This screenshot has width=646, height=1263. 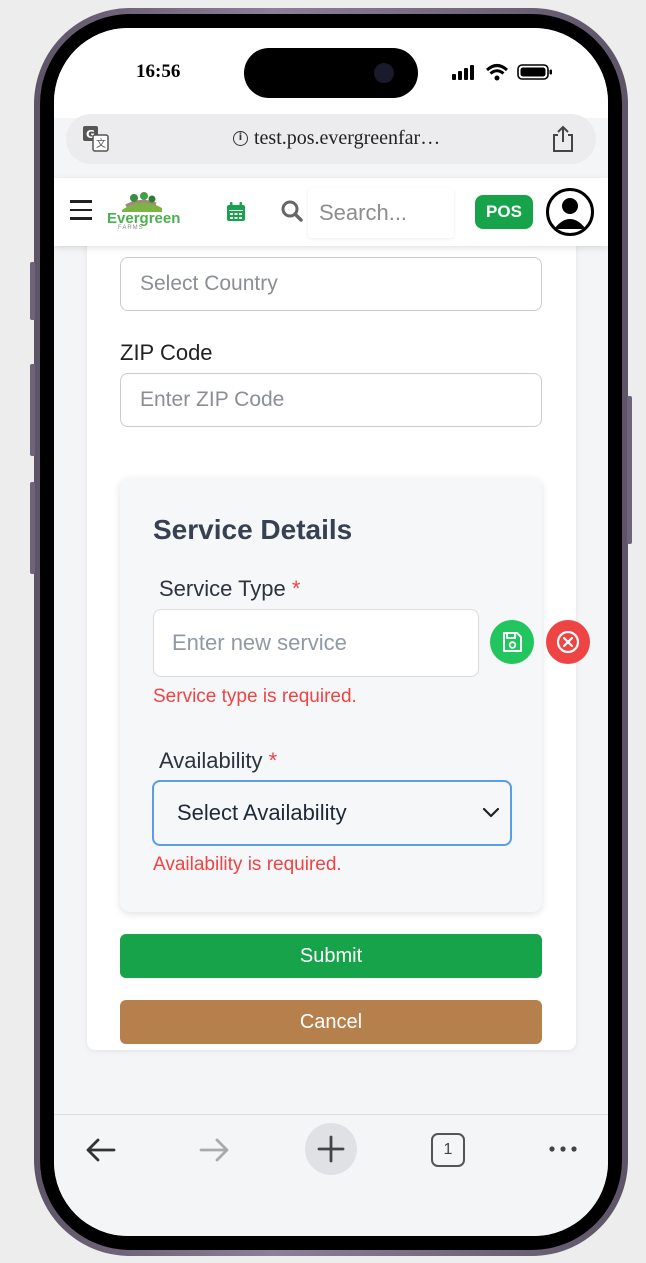 What do you see at coordinates (262, 812) in the screenshot?
I see `availability-select-value: Select Availability` at bounding box center [262, 812].